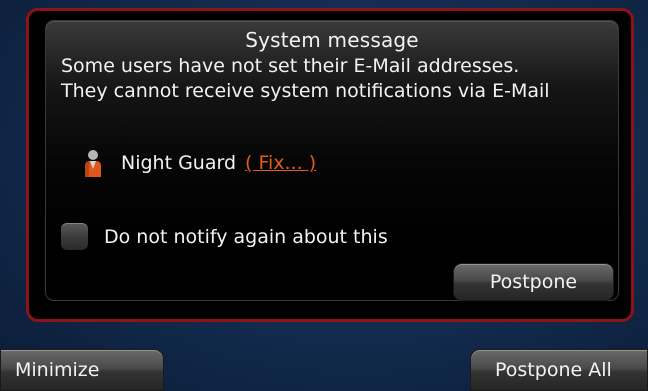  What do you see at coordinates (179, 163) in the screenshot?
I see `user-name: Night Guard` at bounding box center [179, 163].